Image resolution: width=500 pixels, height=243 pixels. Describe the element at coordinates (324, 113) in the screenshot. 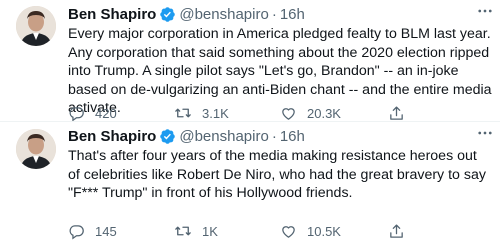

I see `like-count: 20.3K` at that location.